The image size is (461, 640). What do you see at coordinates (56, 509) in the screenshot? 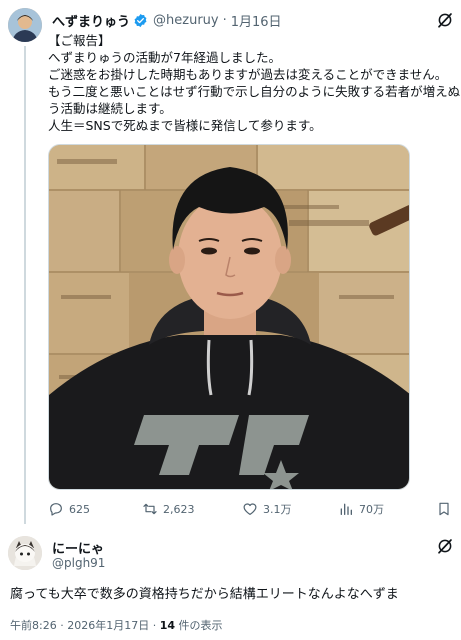
I see `reply-icon` at bounding box center [56, 509].